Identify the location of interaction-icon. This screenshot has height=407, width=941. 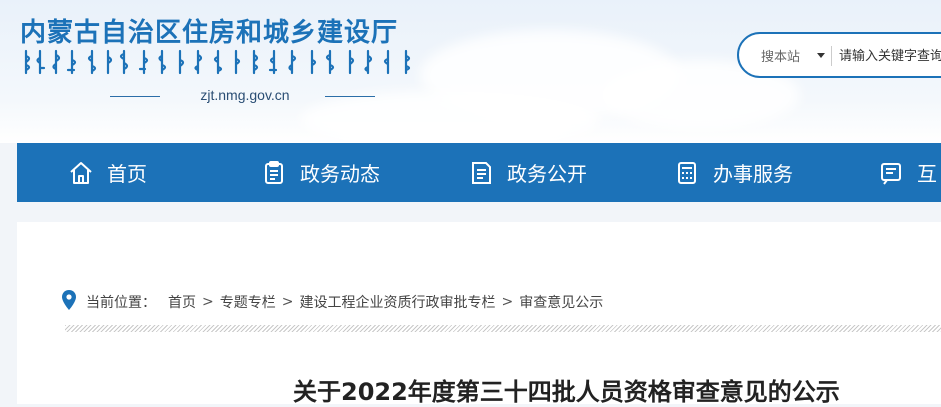
(891, 173).